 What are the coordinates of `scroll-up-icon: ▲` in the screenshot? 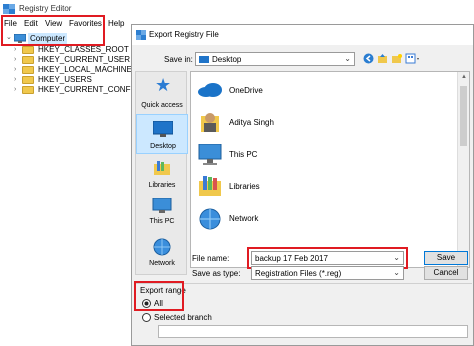 It's located at (464, 77).